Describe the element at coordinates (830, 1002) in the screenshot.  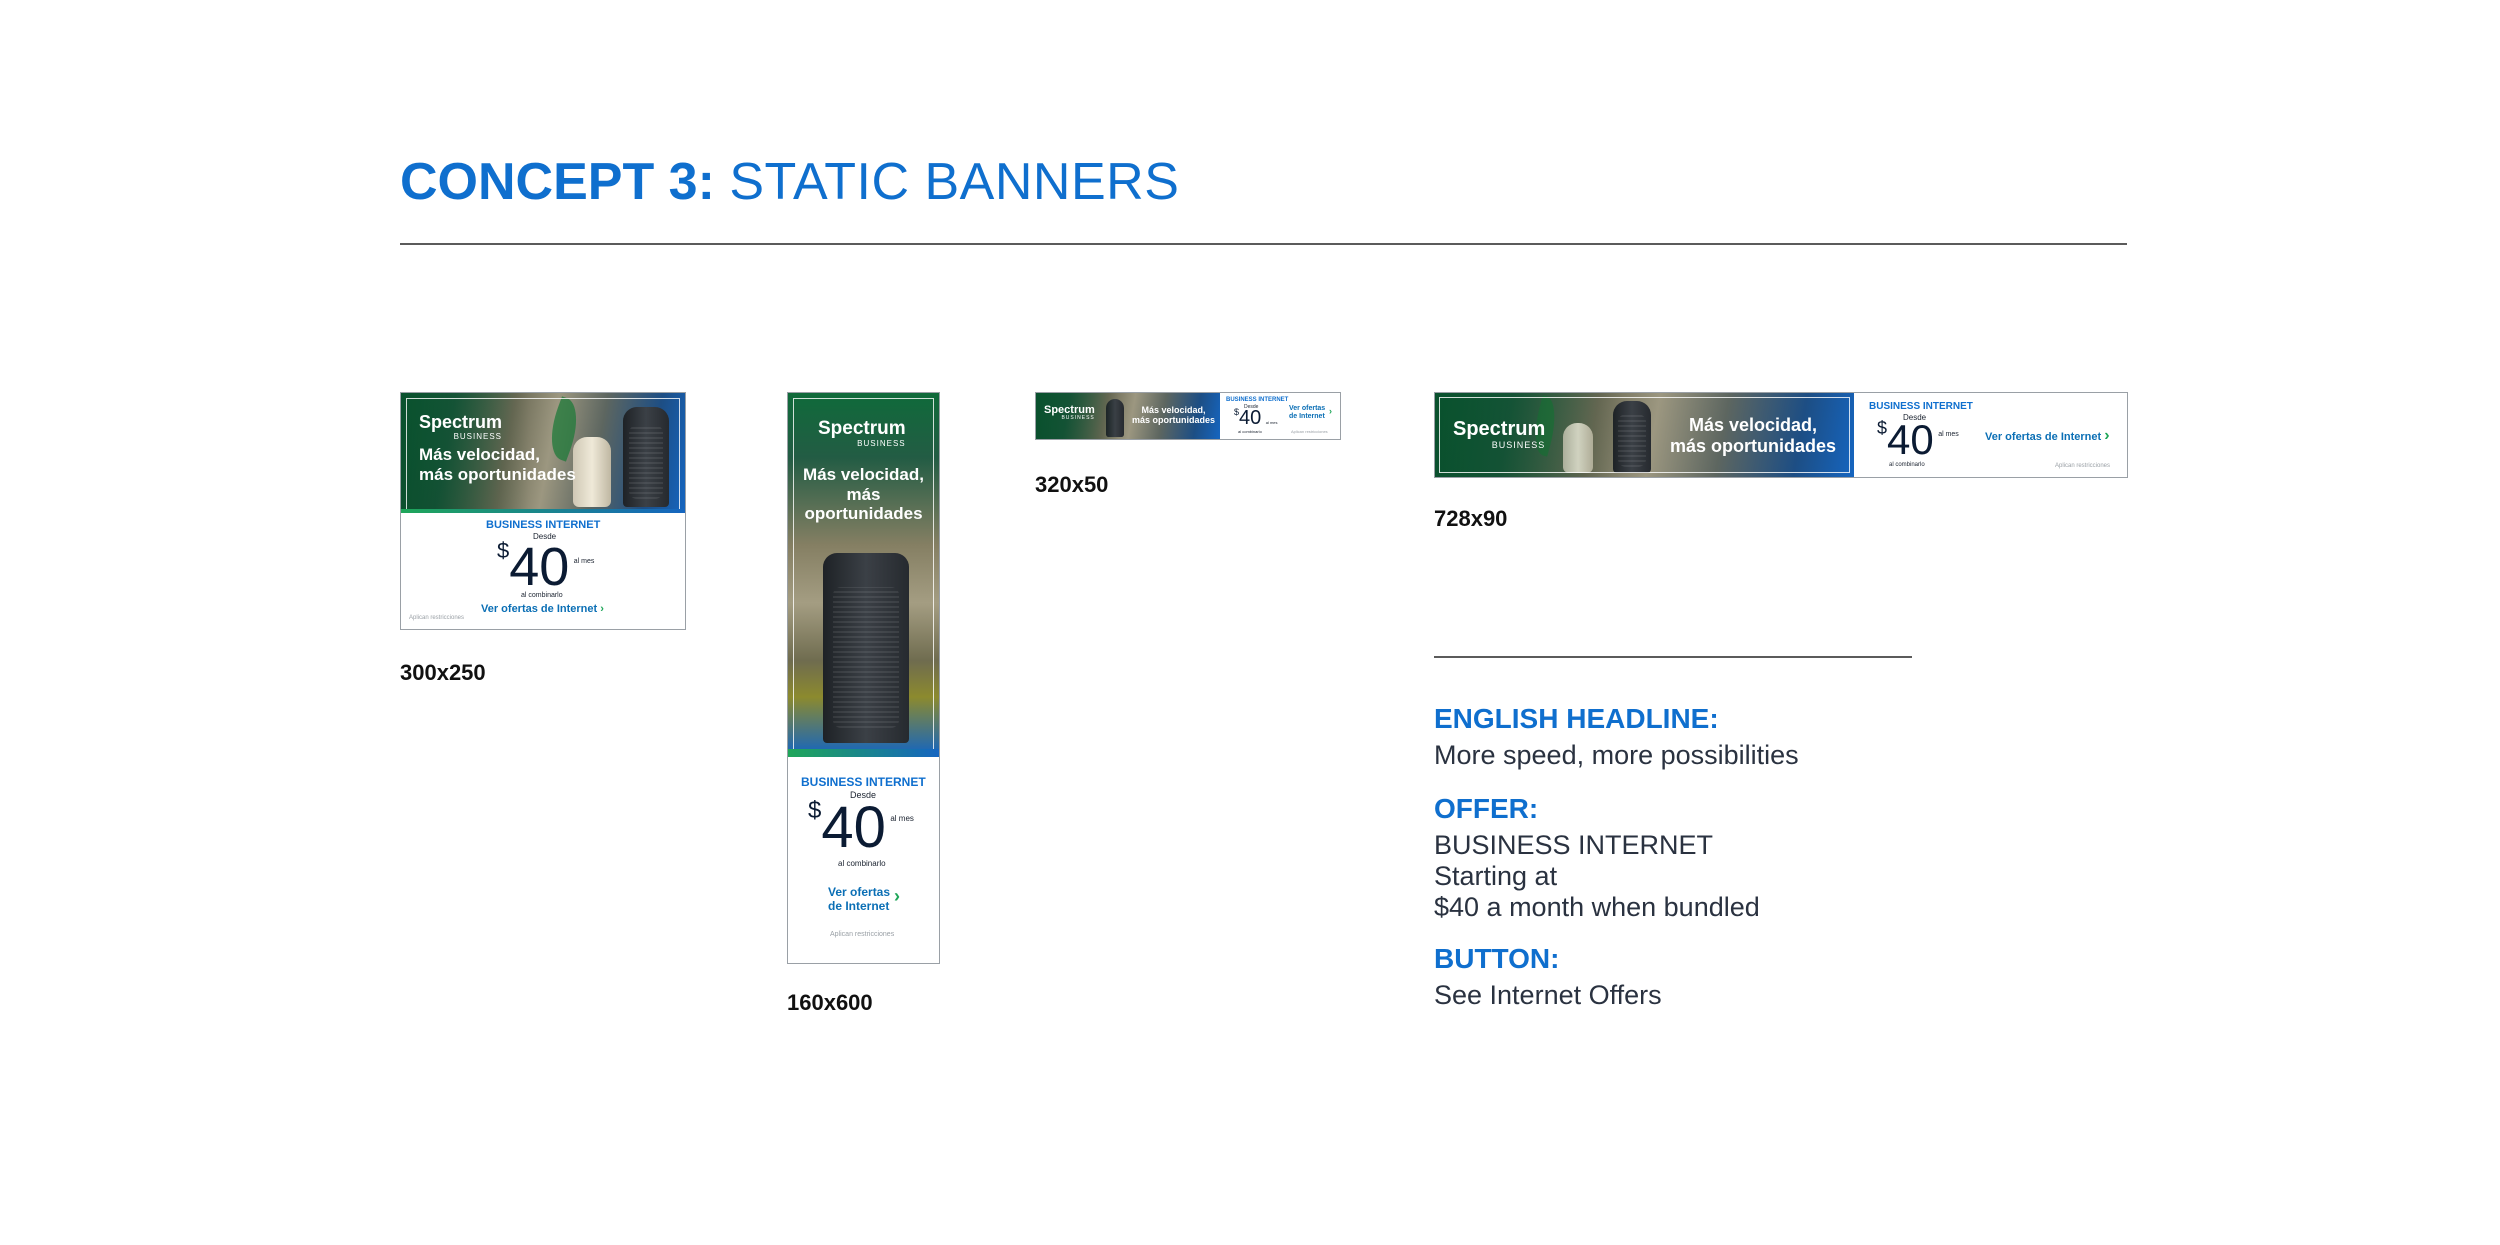
I see `size-label-160x600: 160x600` at that location.